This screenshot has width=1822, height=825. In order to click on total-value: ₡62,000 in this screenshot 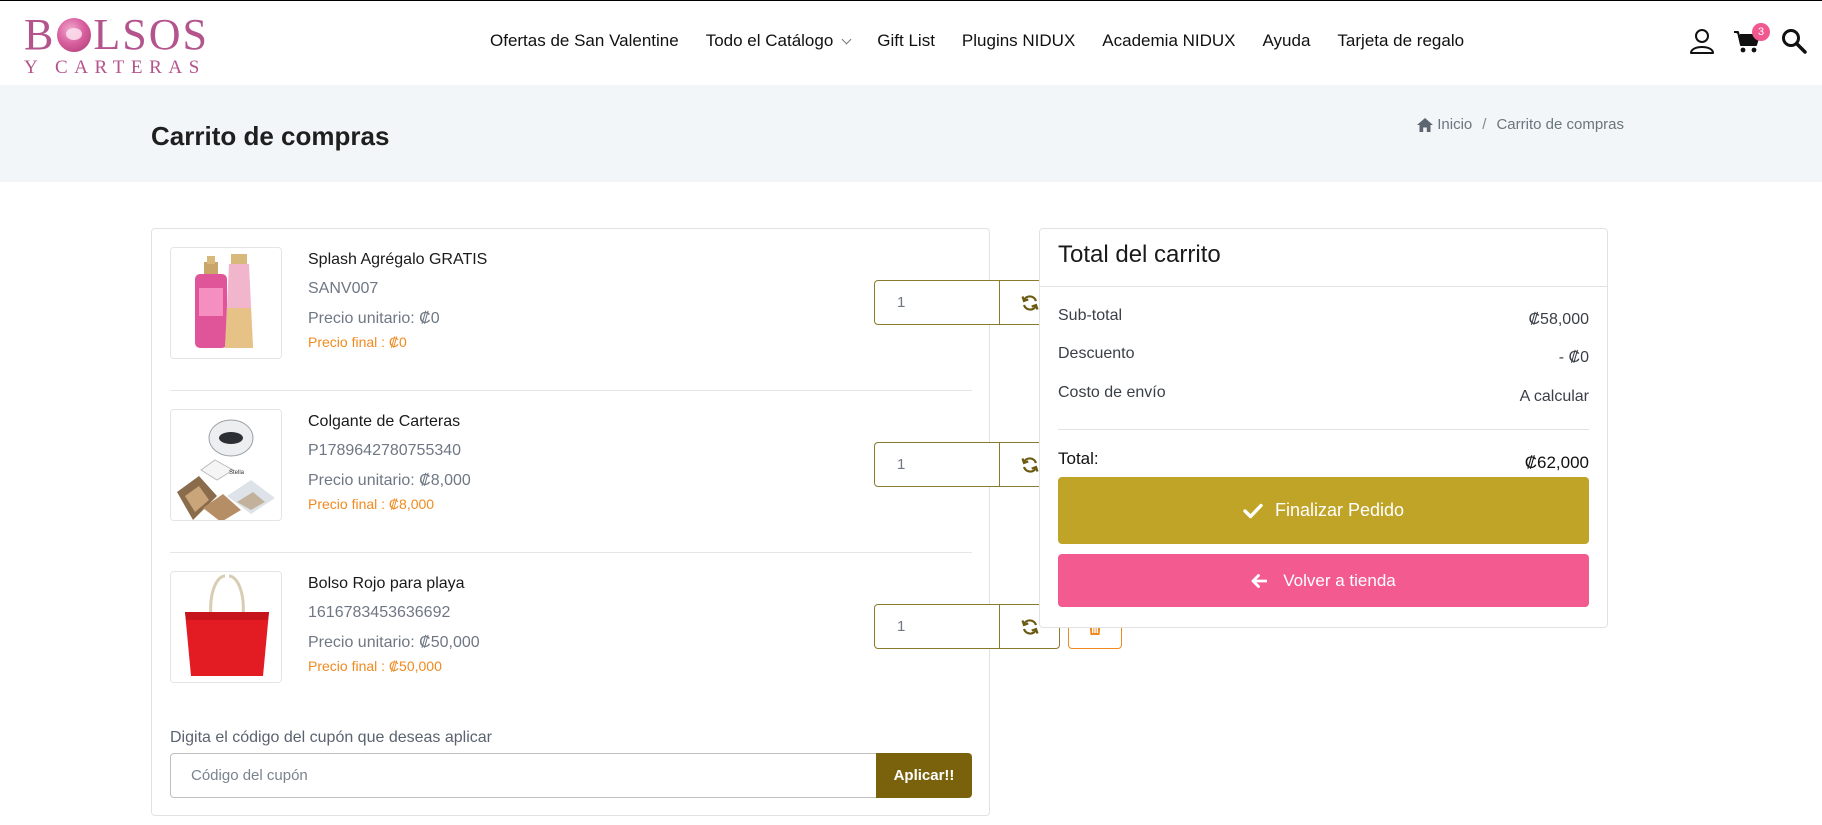, I will do `click(1556, 462)`.